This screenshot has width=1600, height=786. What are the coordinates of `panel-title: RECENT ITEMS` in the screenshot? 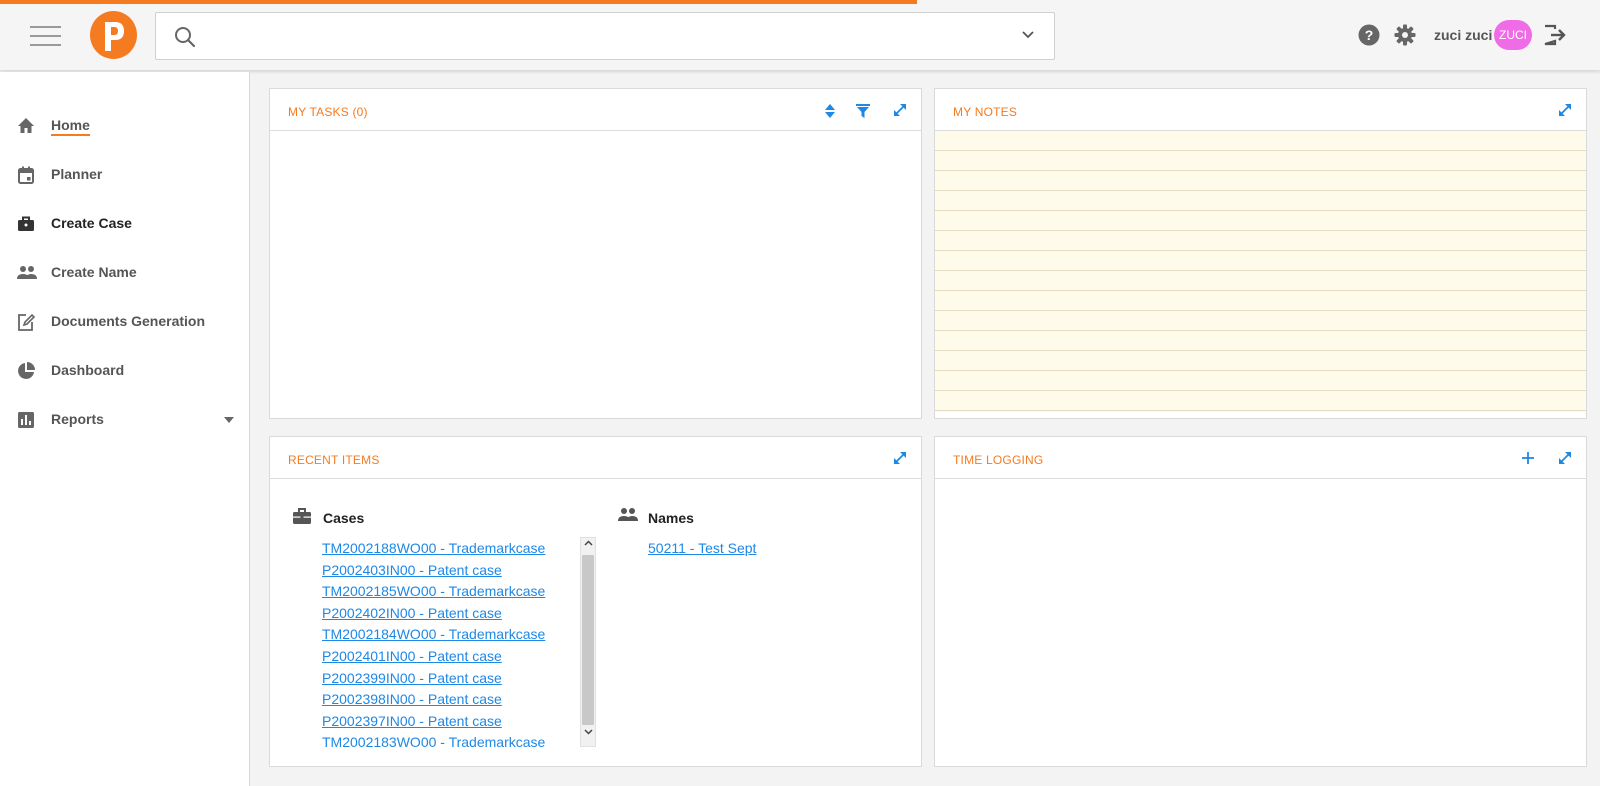 It's located at (334, 460).